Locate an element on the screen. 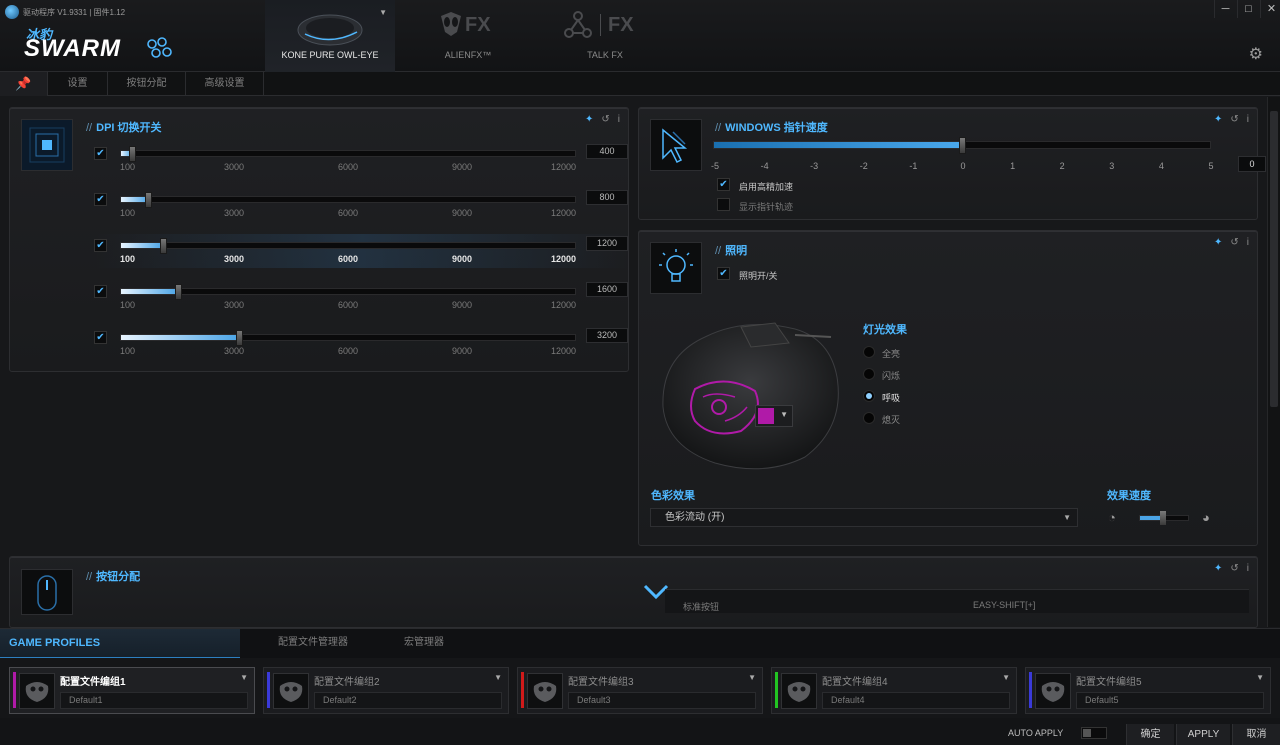  minimize-button: ─ is located at coordinates (1225, 9).